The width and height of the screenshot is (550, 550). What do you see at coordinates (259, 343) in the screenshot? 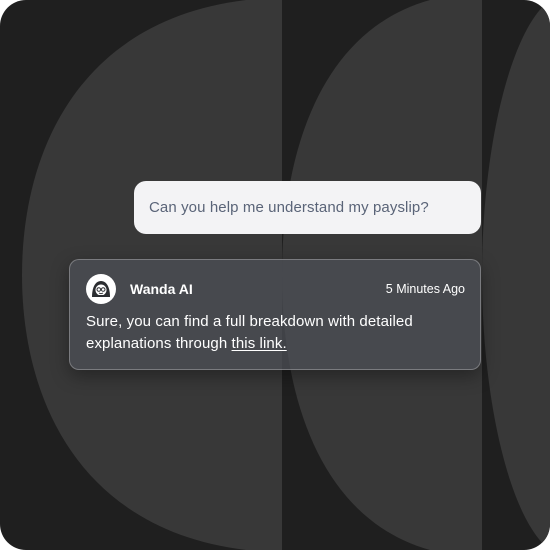
I see `payslip-breakdown-link: this link.` at bounding box center [259, 343].